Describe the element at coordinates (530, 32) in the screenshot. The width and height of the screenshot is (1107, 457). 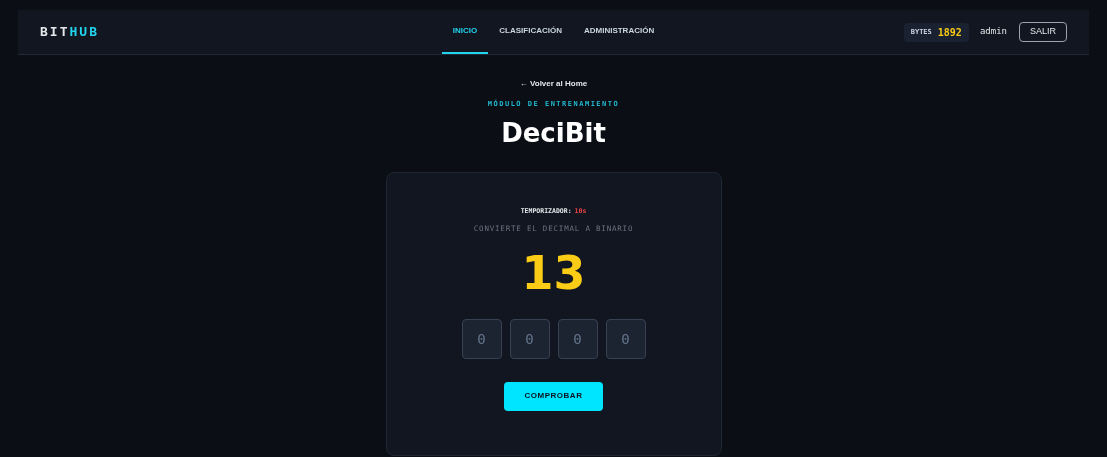
I see `nav-tab: CLASIFICACIÓN` at that location.